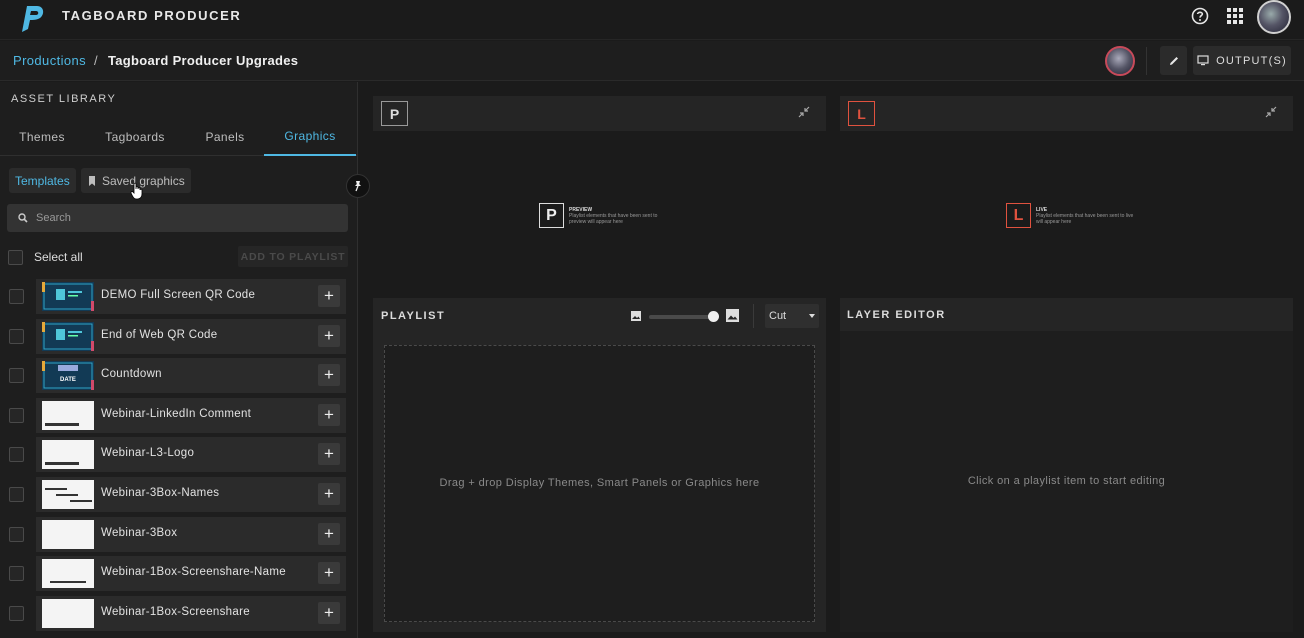 The height and width of the screenshot is (638, 1304). Describe the element at coordinates (176, 414) in the screenshot. I see `asset-name: Webinar-LinkedIn Comment` at that location.